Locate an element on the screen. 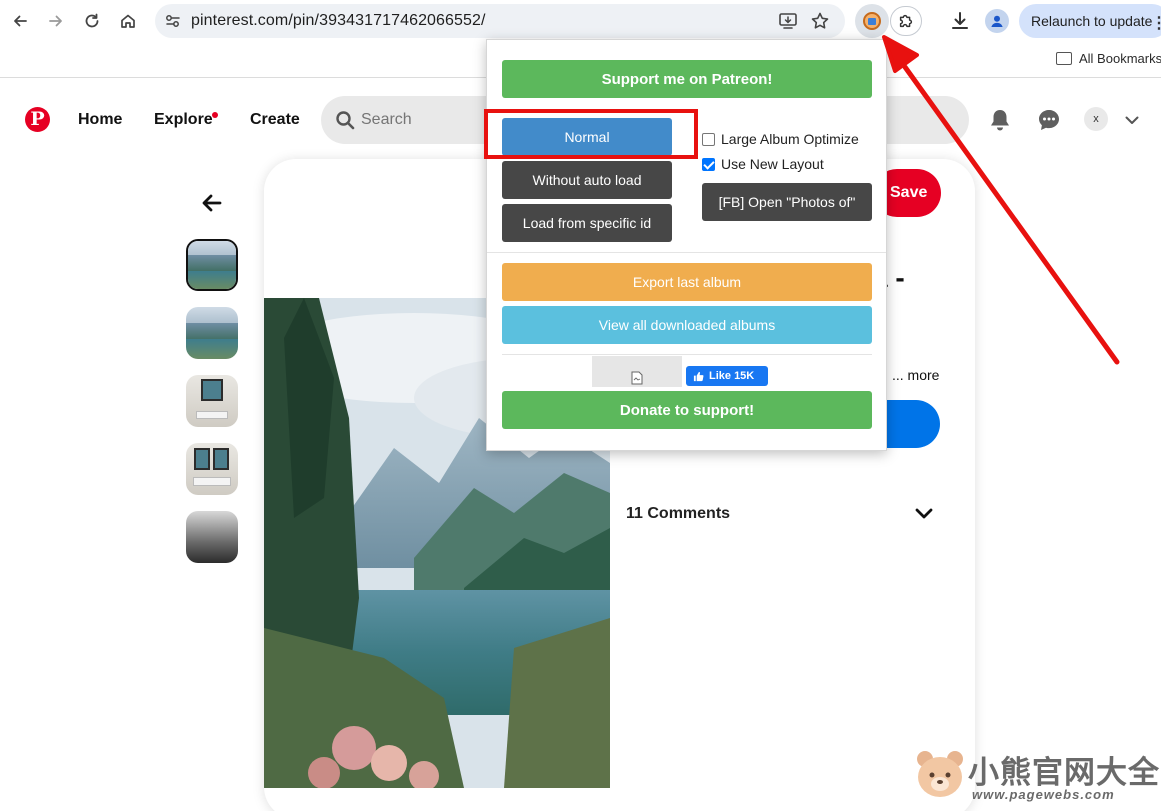 This screenshot has width=1161, height=811. site-settings-icon is located at coordinates (173, 21).